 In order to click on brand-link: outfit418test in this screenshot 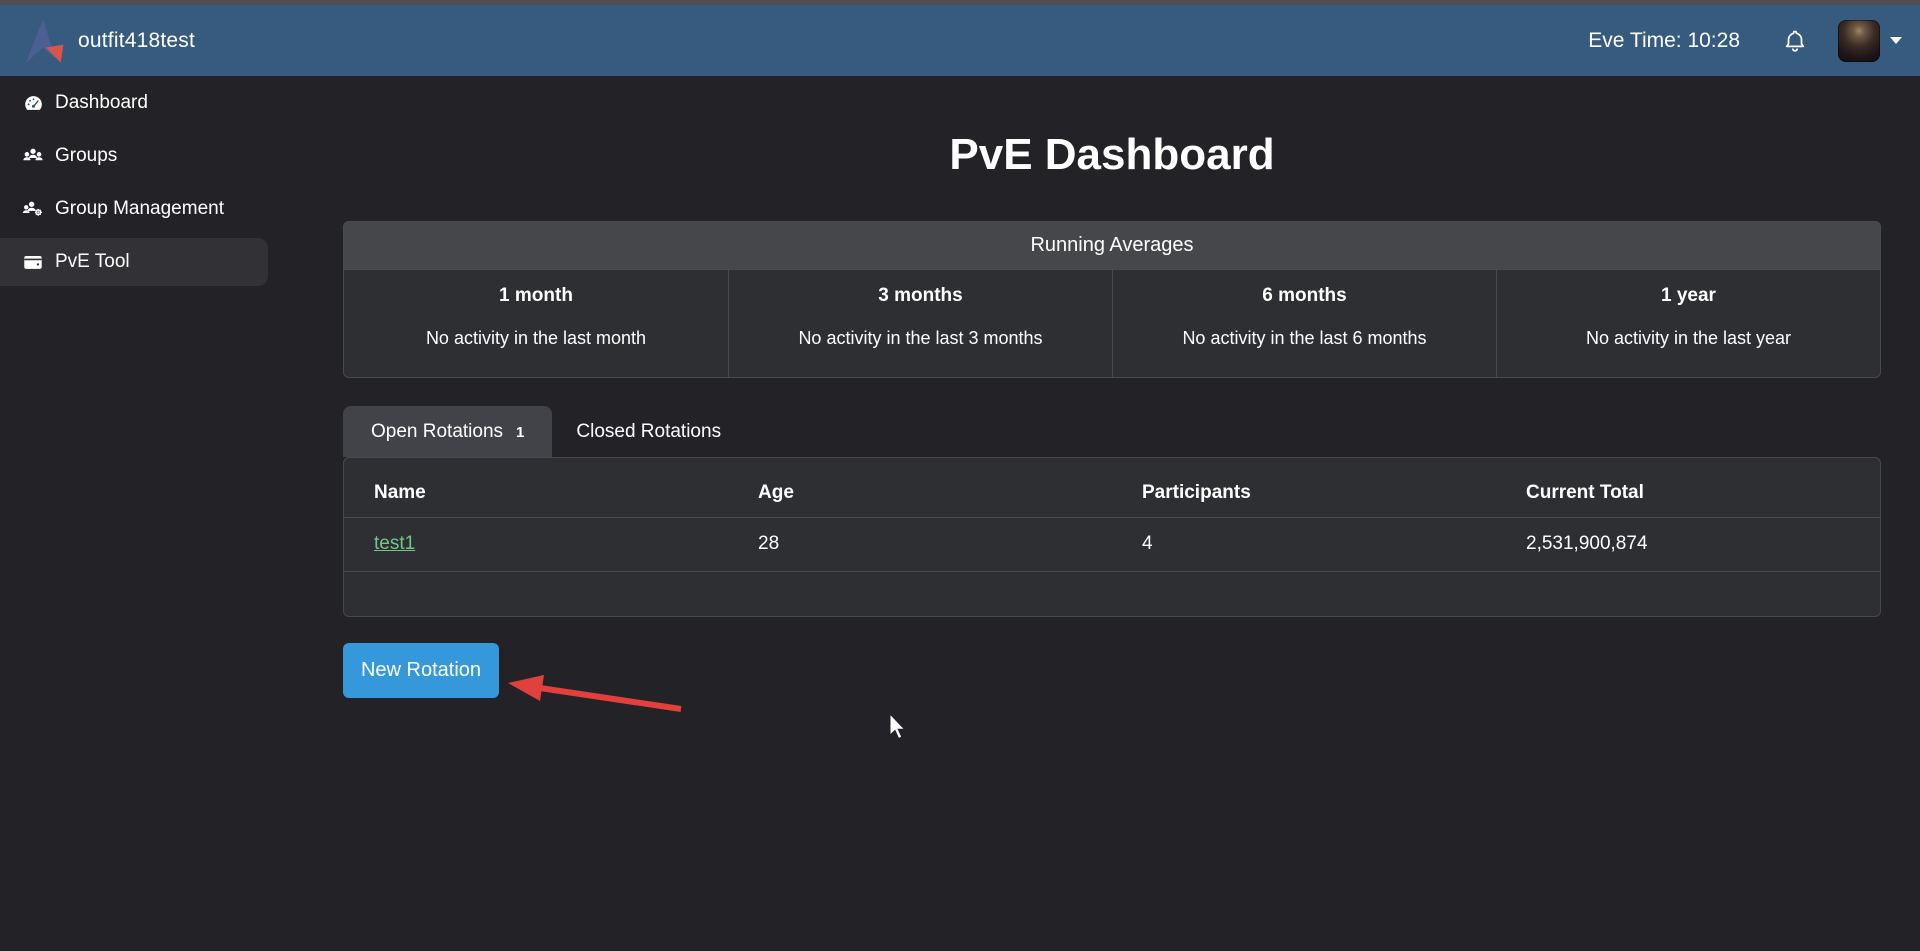, I will do `click(108, 41)`.